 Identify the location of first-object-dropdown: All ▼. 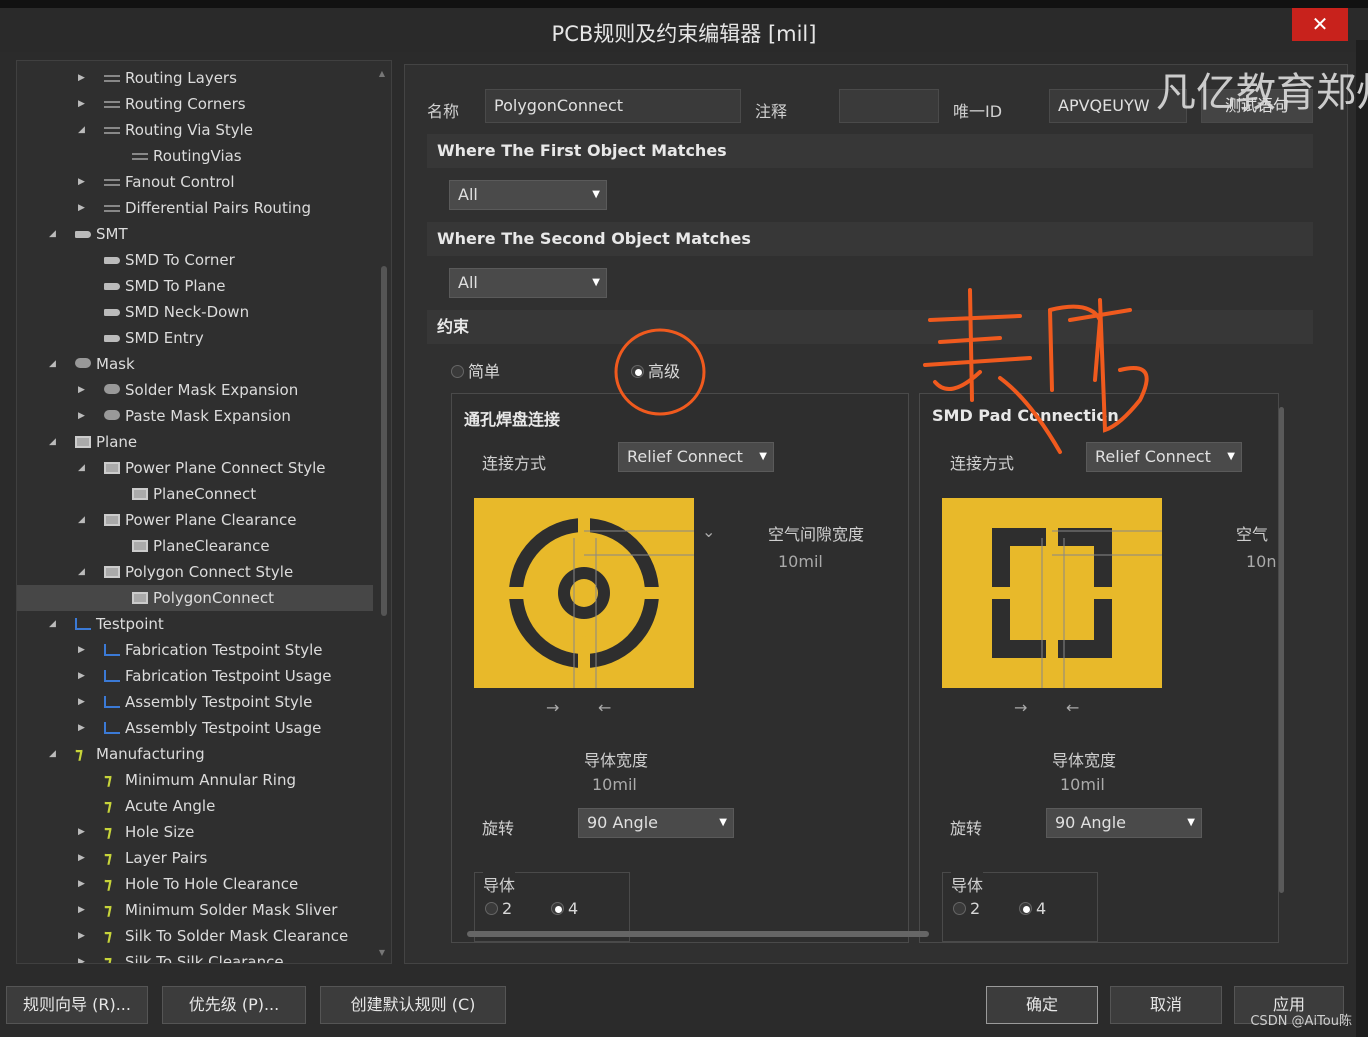
(528, 195).